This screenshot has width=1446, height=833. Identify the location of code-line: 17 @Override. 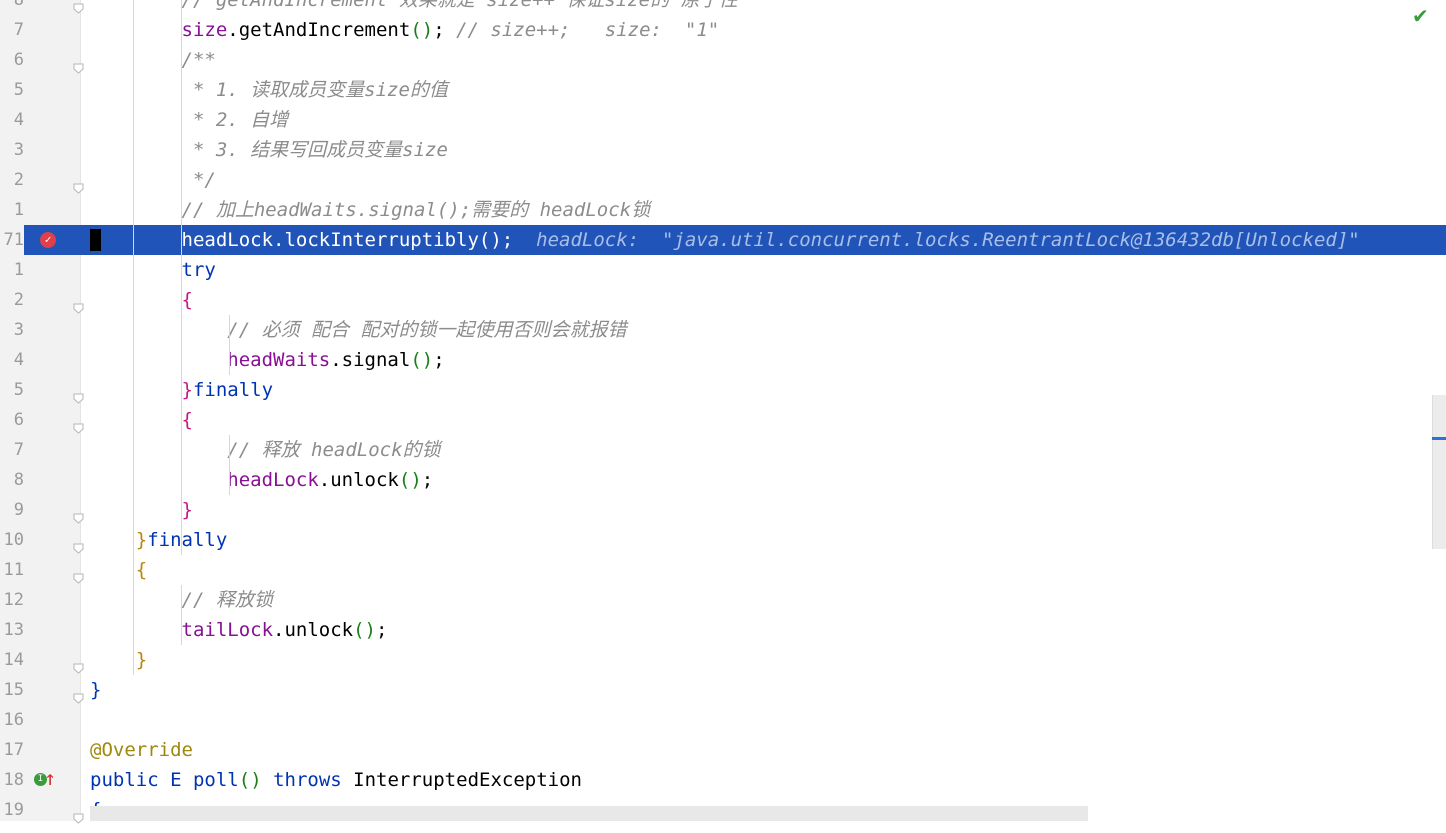
(723, 750).